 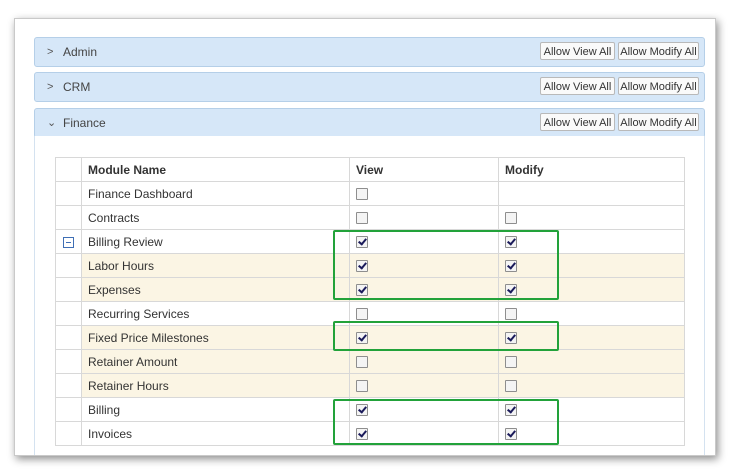 What do you see at coordinates (577, 122) in the screenshot?
I see `allow-view-all-button-finance: Allow View All` at bounding box center [577, 122].